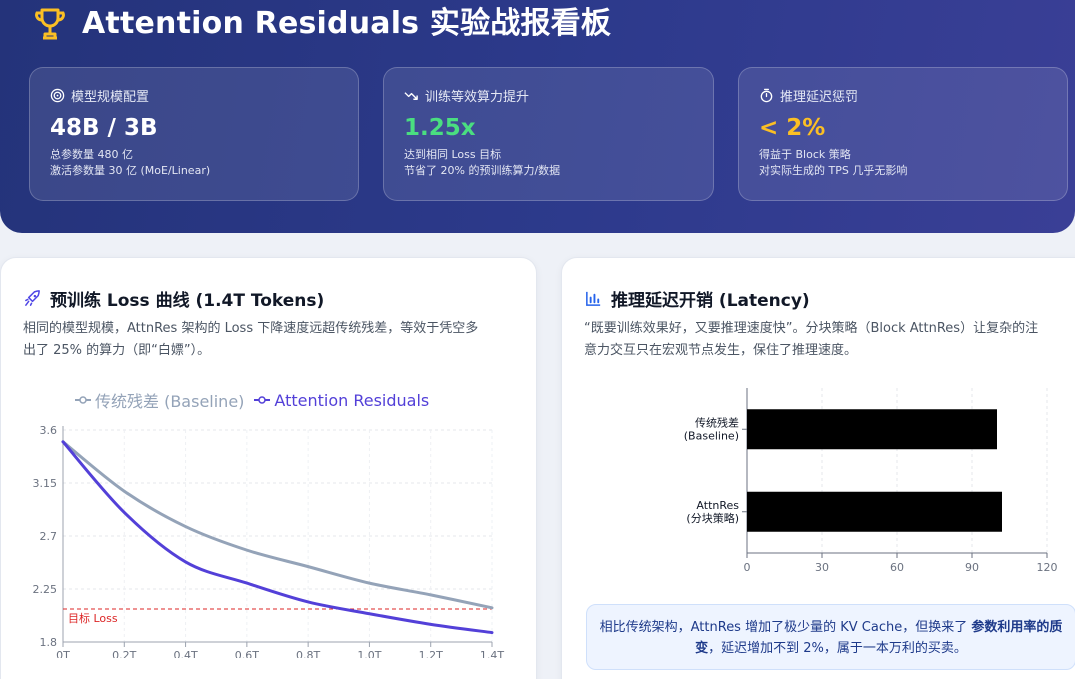  I want to click on y-tick-label: 传统残差, so click(717, 422).